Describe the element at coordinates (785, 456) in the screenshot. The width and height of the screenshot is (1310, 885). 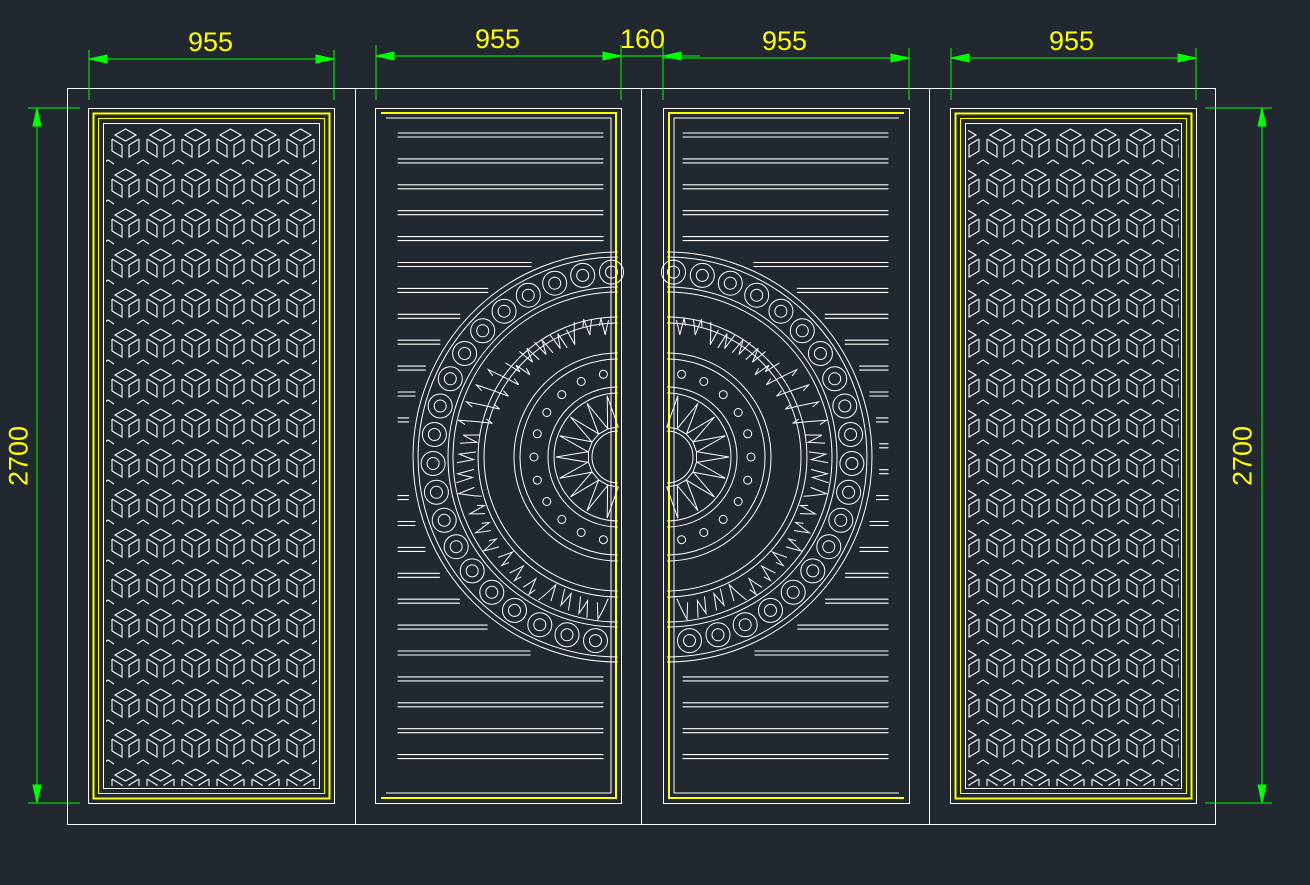
I see `panel-center-right` at that location.